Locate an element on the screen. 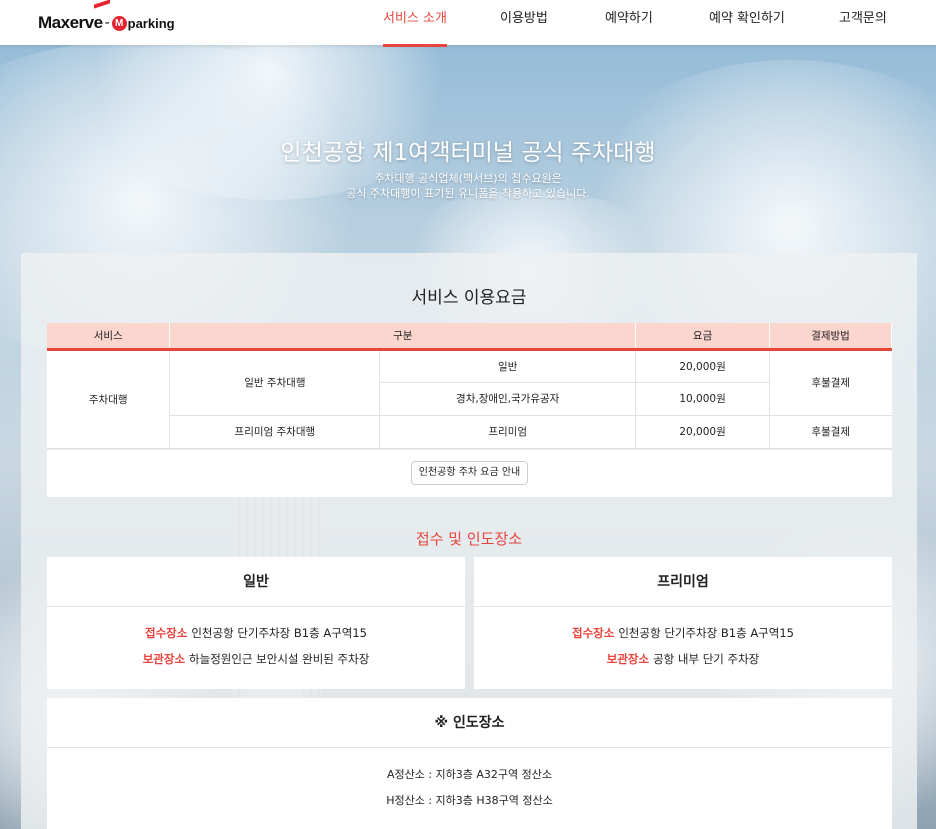 This screenshot has height=829, width=936. hero-subtitle-line1: 주차대행 공식업체(맥서브)의 접수요원은 is located at coordinates (468, 178).